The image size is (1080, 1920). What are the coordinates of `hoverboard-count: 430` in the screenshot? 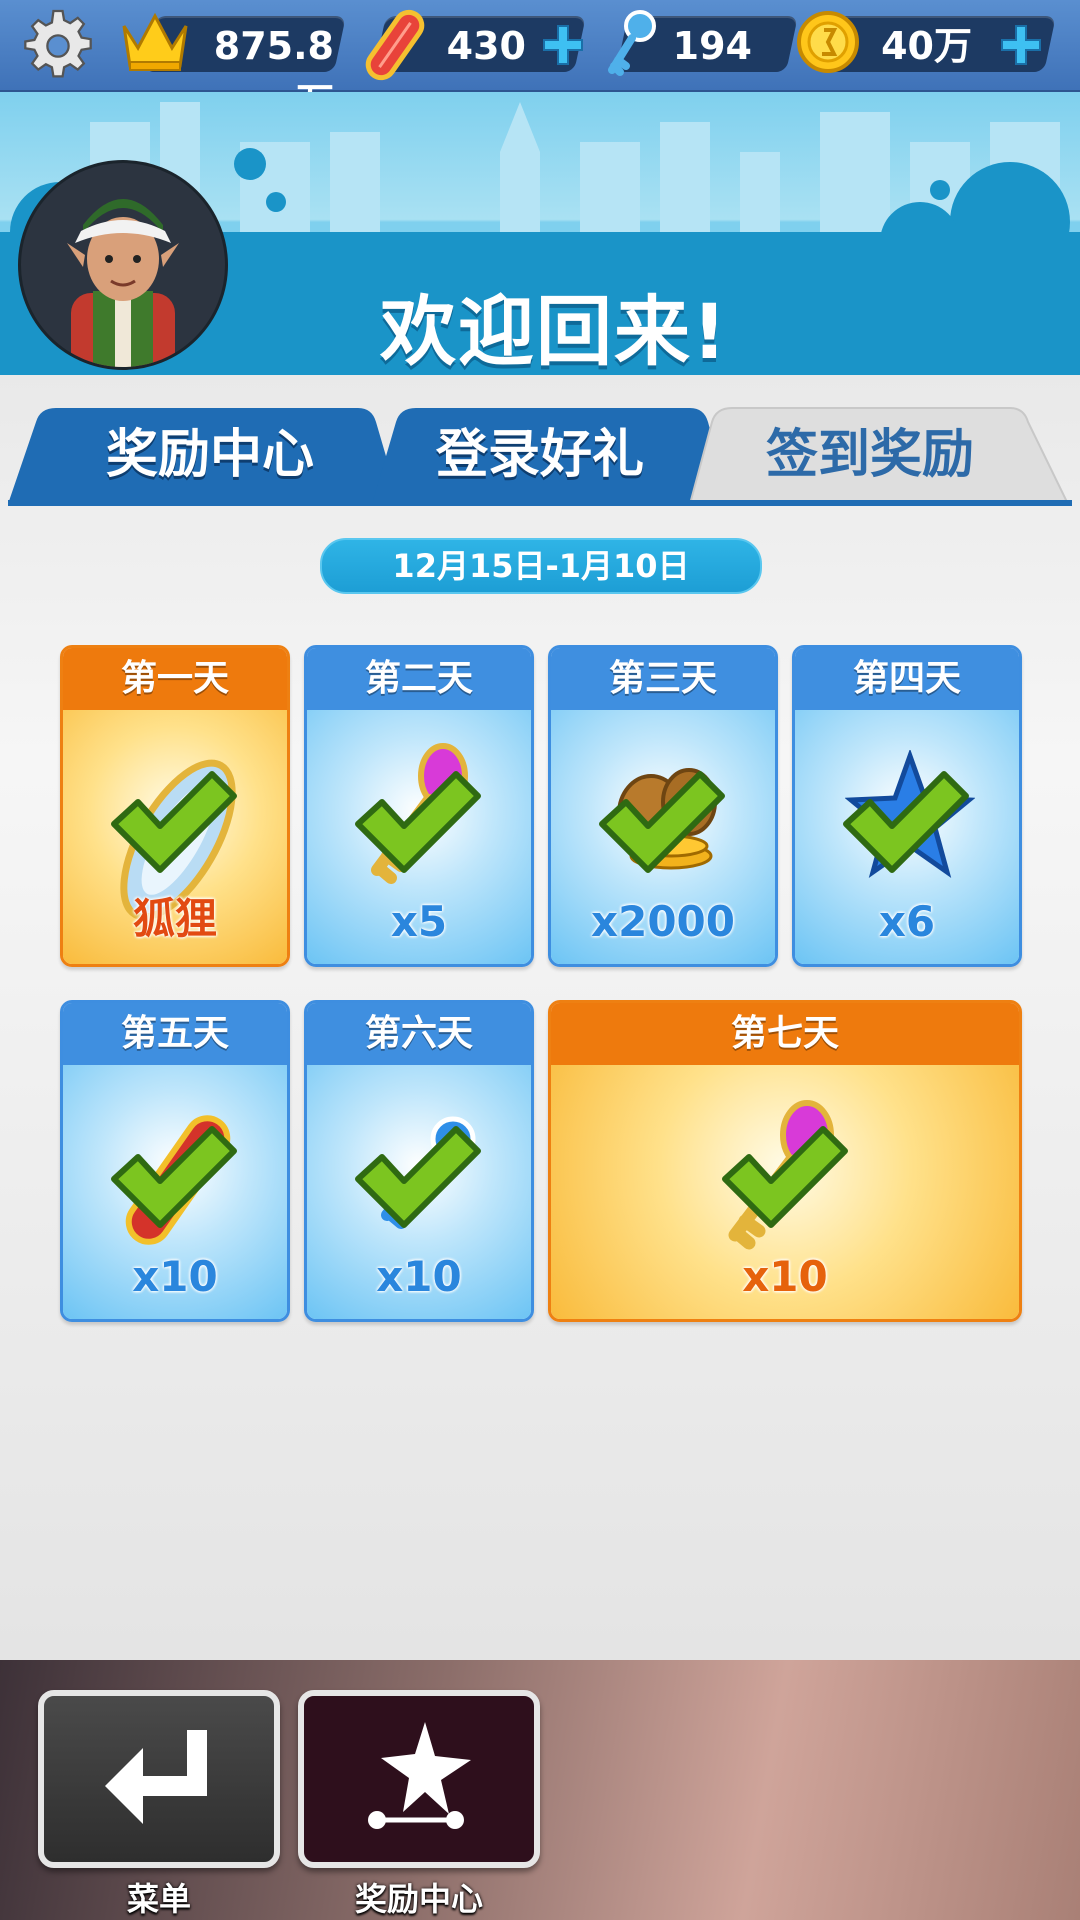 It's located at (486, 46).